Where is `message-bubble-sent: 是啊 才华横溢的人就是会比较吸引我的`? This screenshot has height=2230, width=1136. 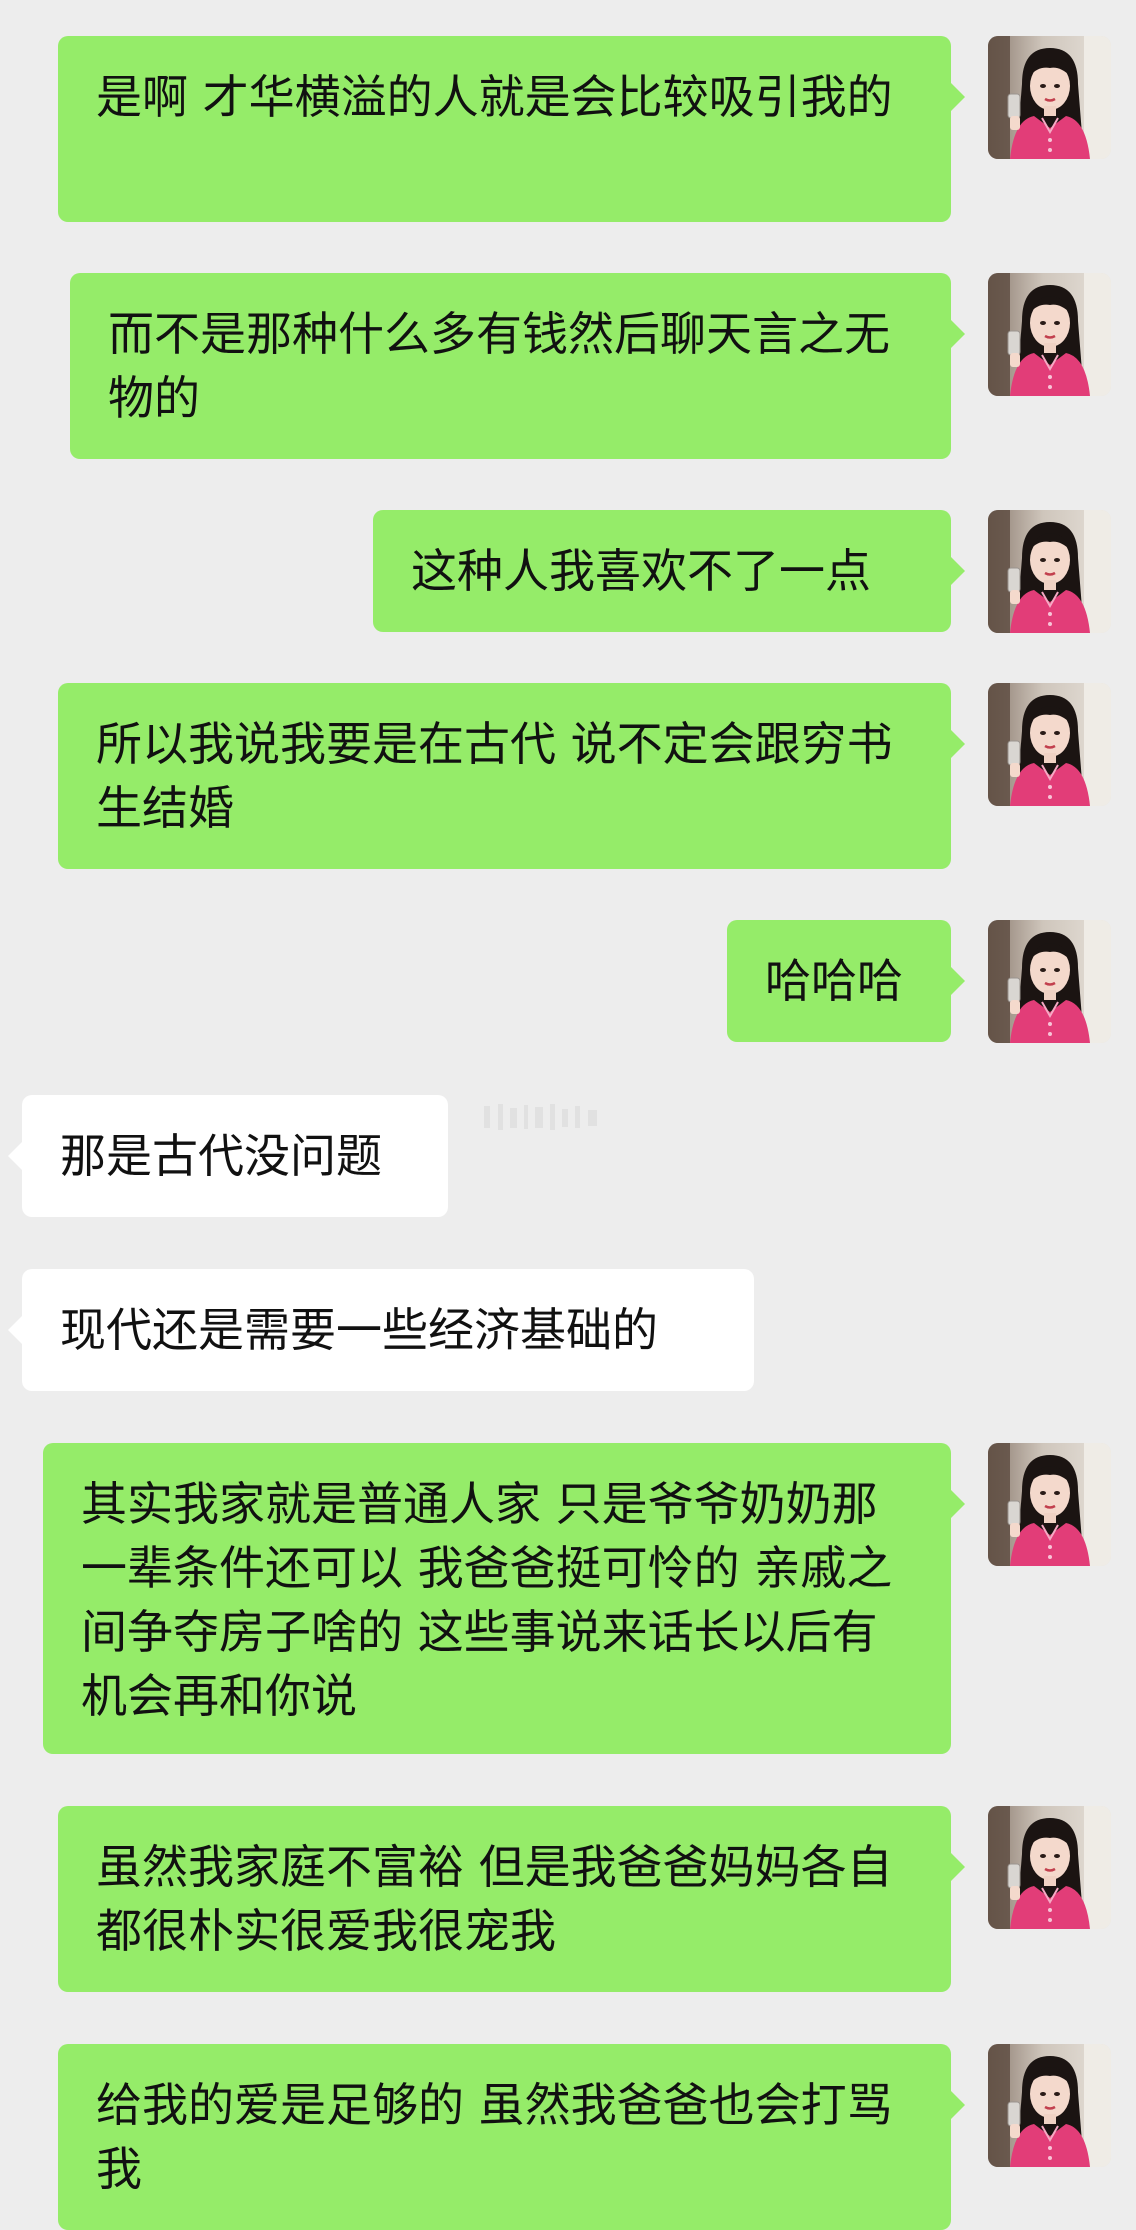
message-bubble-sent: 是啊 才华横溢的人就是会比较吸引我的 is located at coordinates (511, 129).